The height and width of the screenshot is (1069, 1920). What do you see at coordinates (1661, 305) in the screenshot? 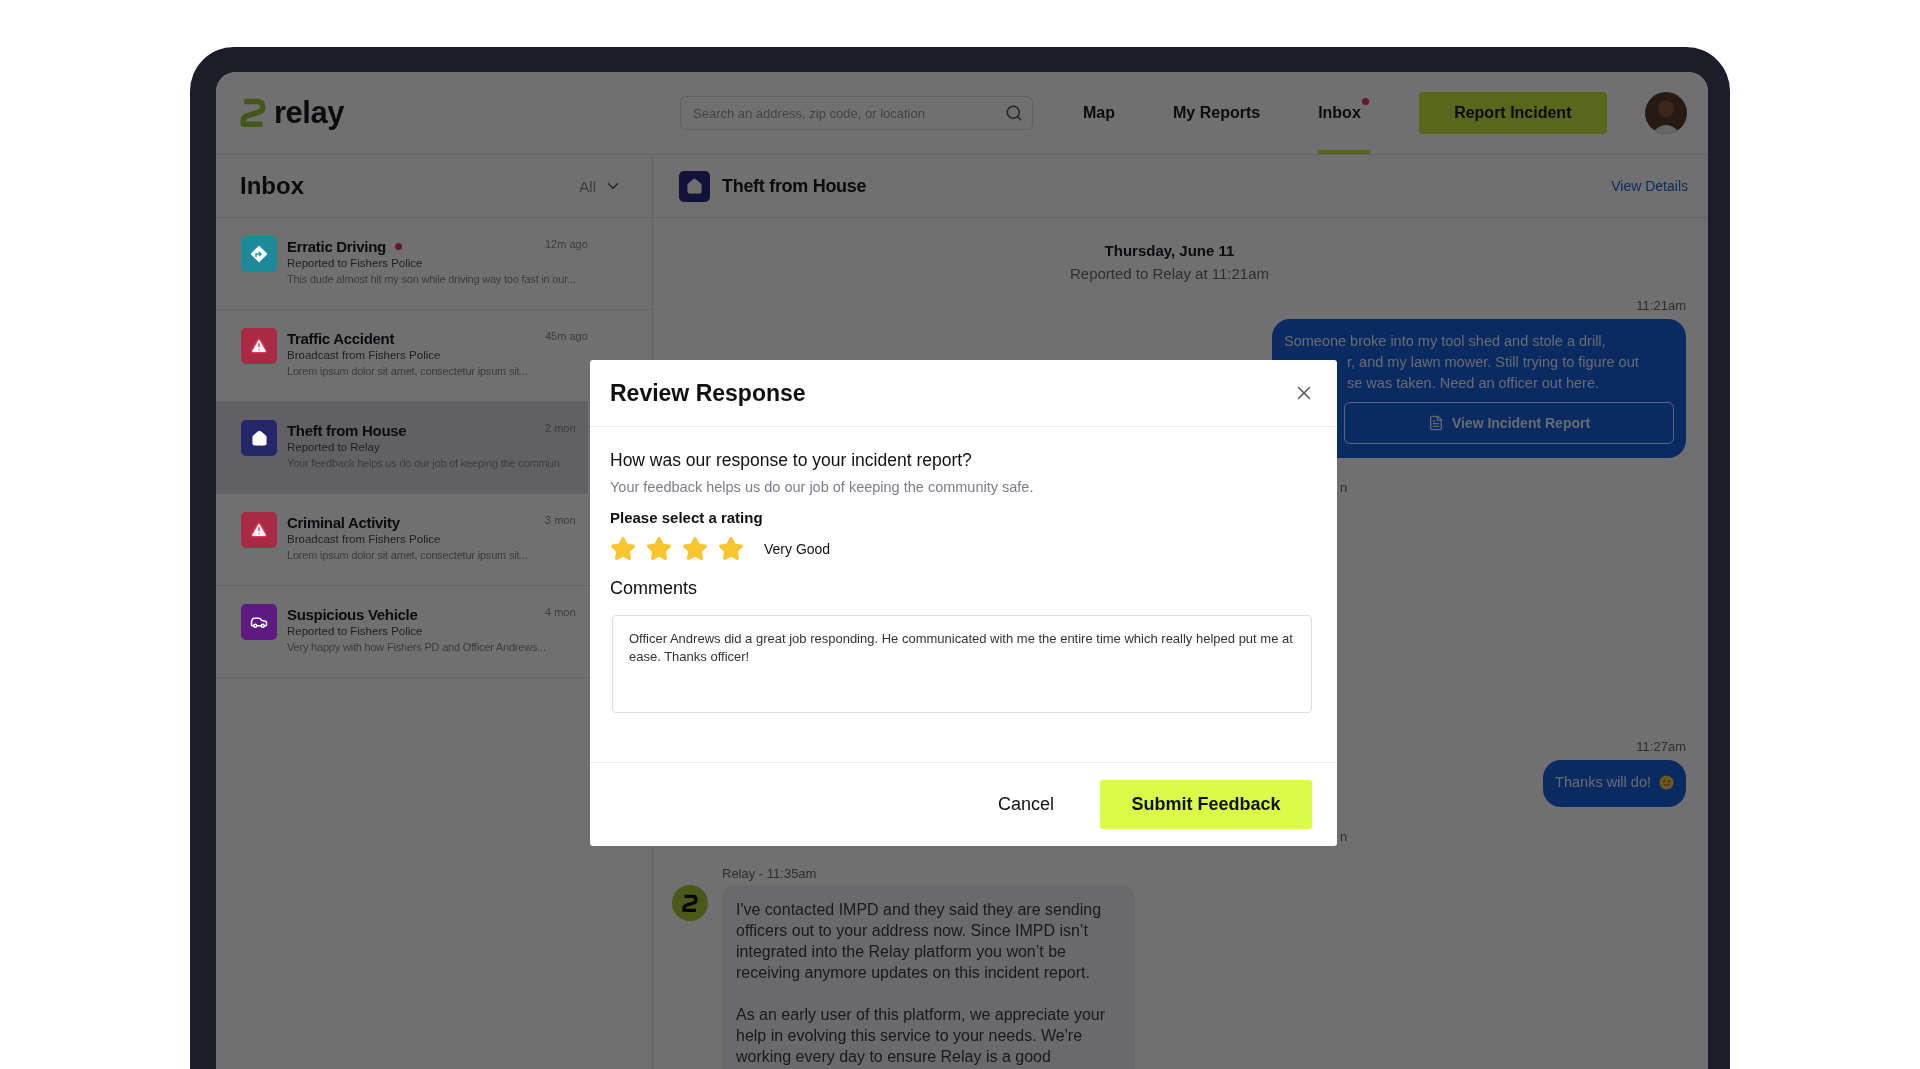
I see `message-time: 11:21am` at bounding box center [1661, 305].